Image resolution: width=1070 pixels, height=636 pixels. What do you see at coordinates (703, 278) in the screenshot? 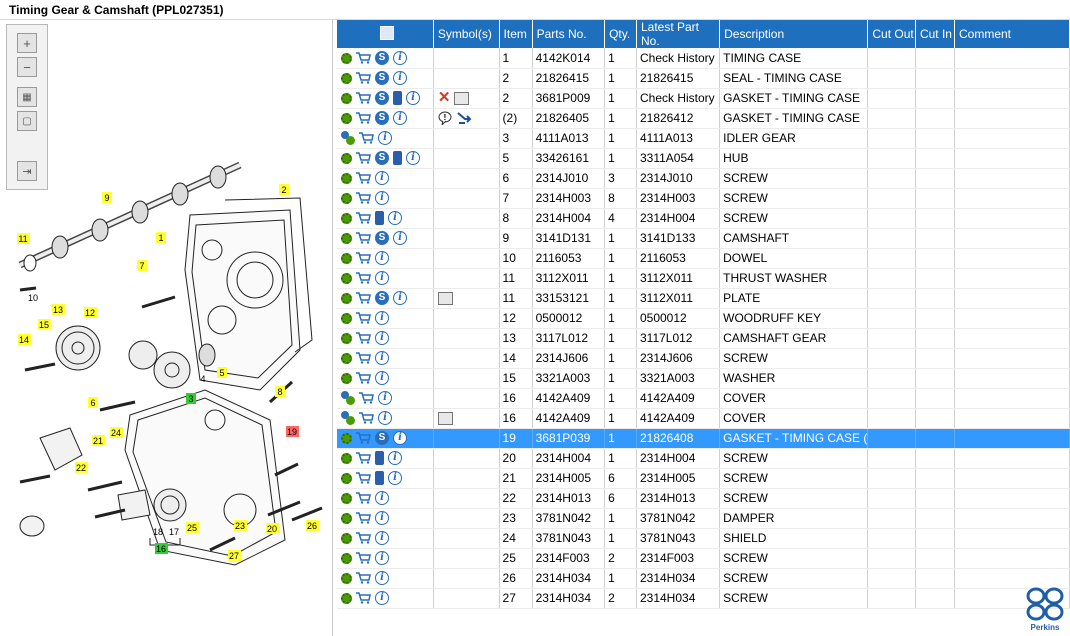
I see `table-row: i 11 3112X011 1 3112X011 THRUST WASHER` at bounding box center [703, 278].